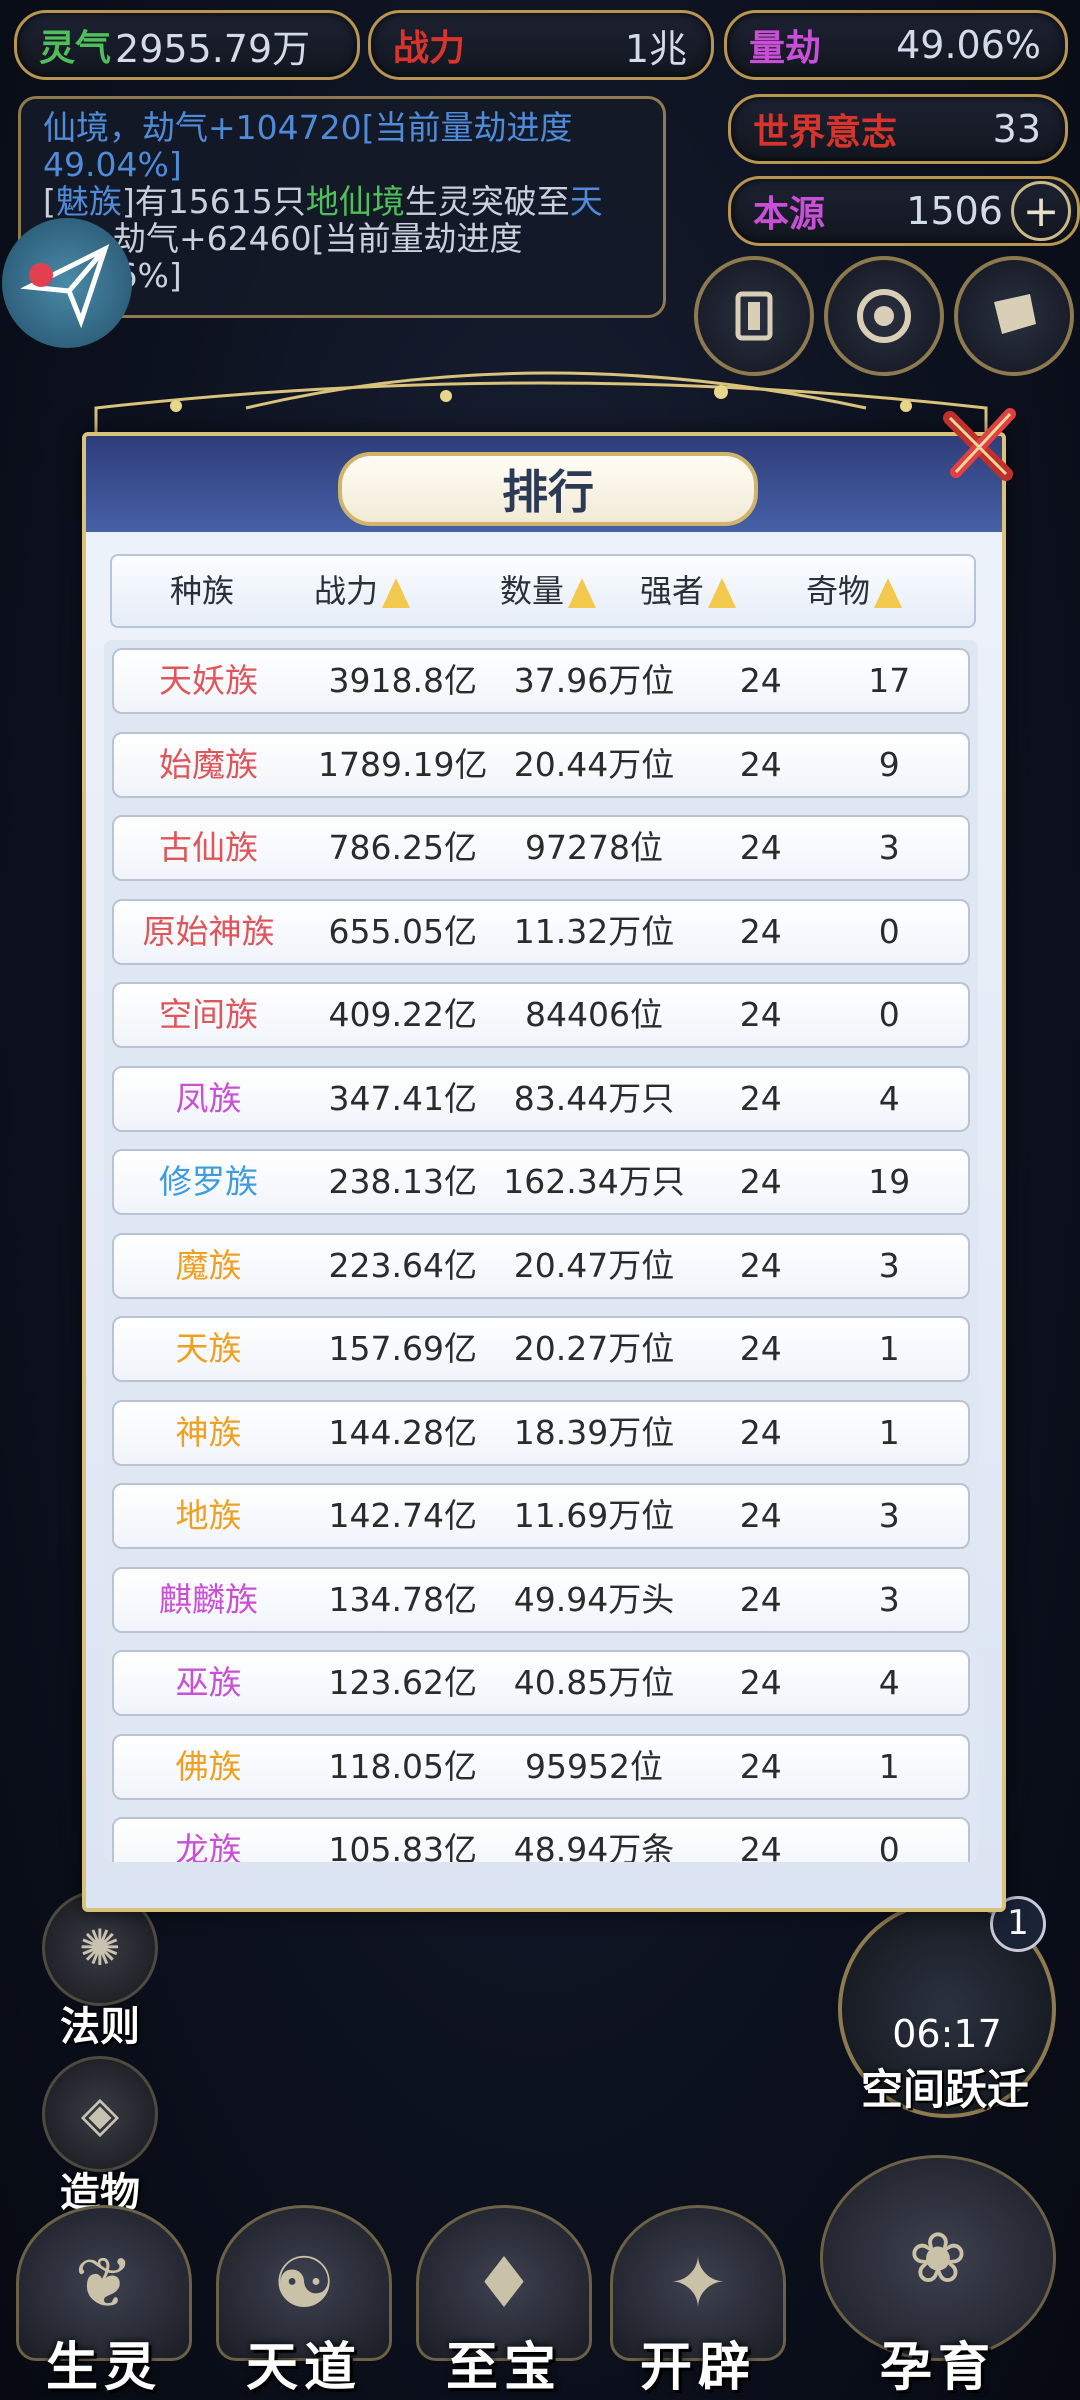  Describe the element at coordinates (594, 1014) in the screenshot. I see `count-cell: 84406位` at that location.